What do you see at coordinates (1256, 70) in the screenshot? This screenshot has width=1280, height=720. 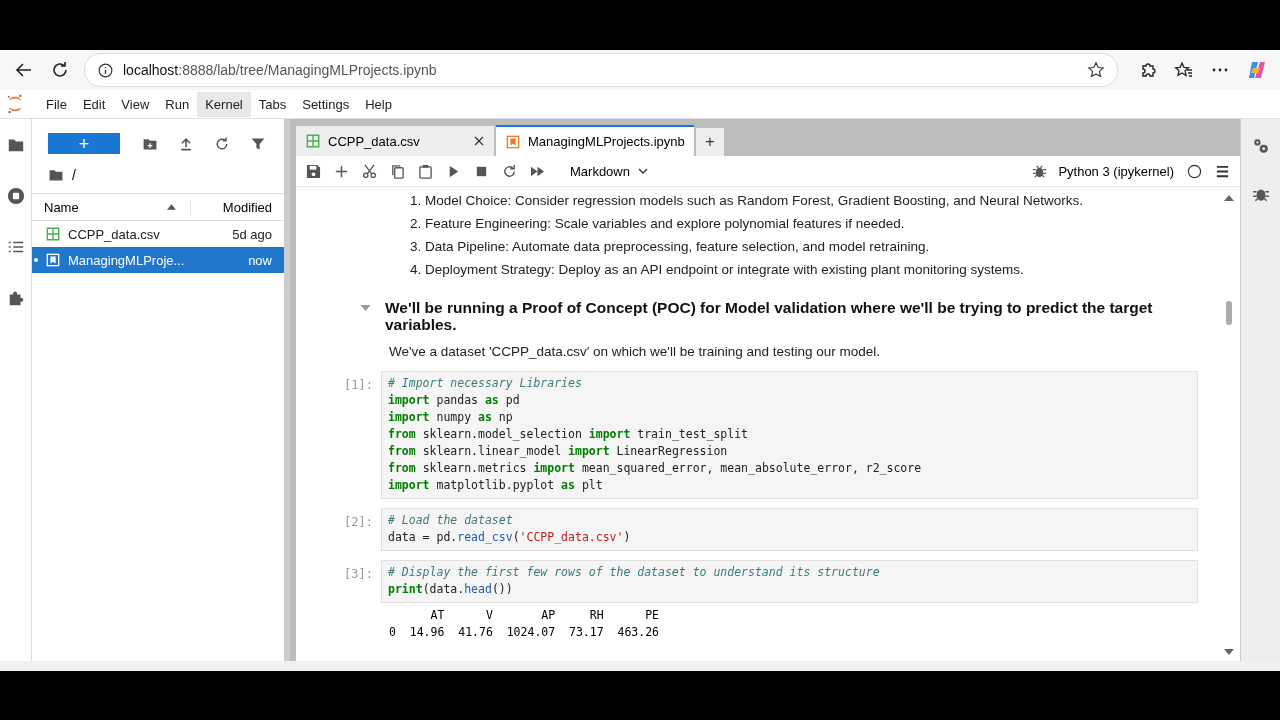 I see `copilot-icon` at bounding box center [1256, 70].